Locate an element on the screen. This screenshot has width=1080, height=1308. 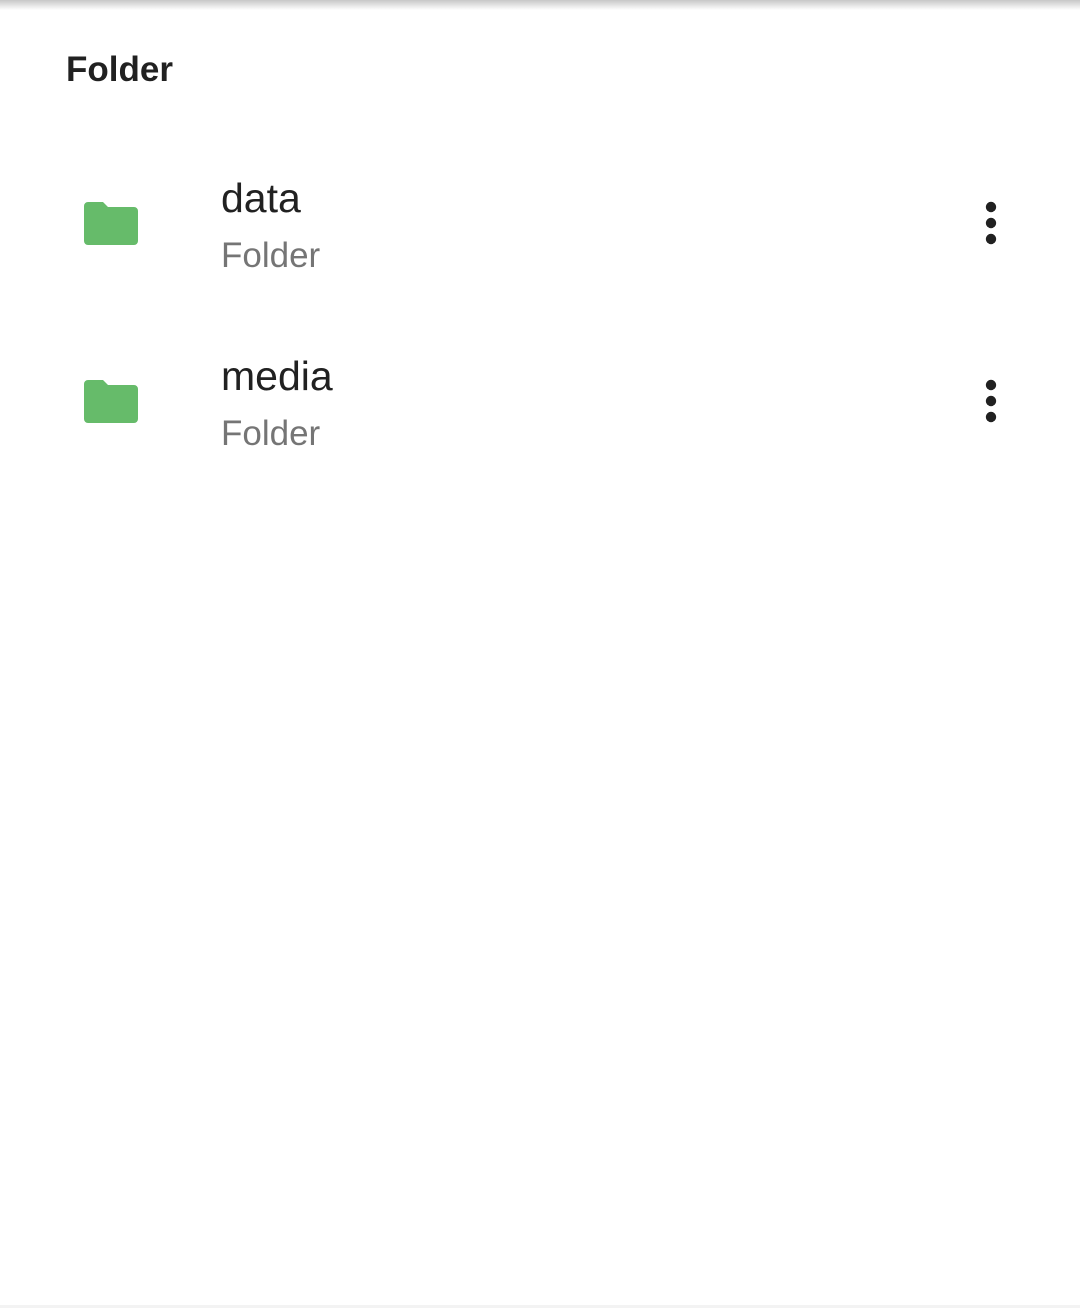
list-item-data: data Folder is located at coordinates (540, 225).